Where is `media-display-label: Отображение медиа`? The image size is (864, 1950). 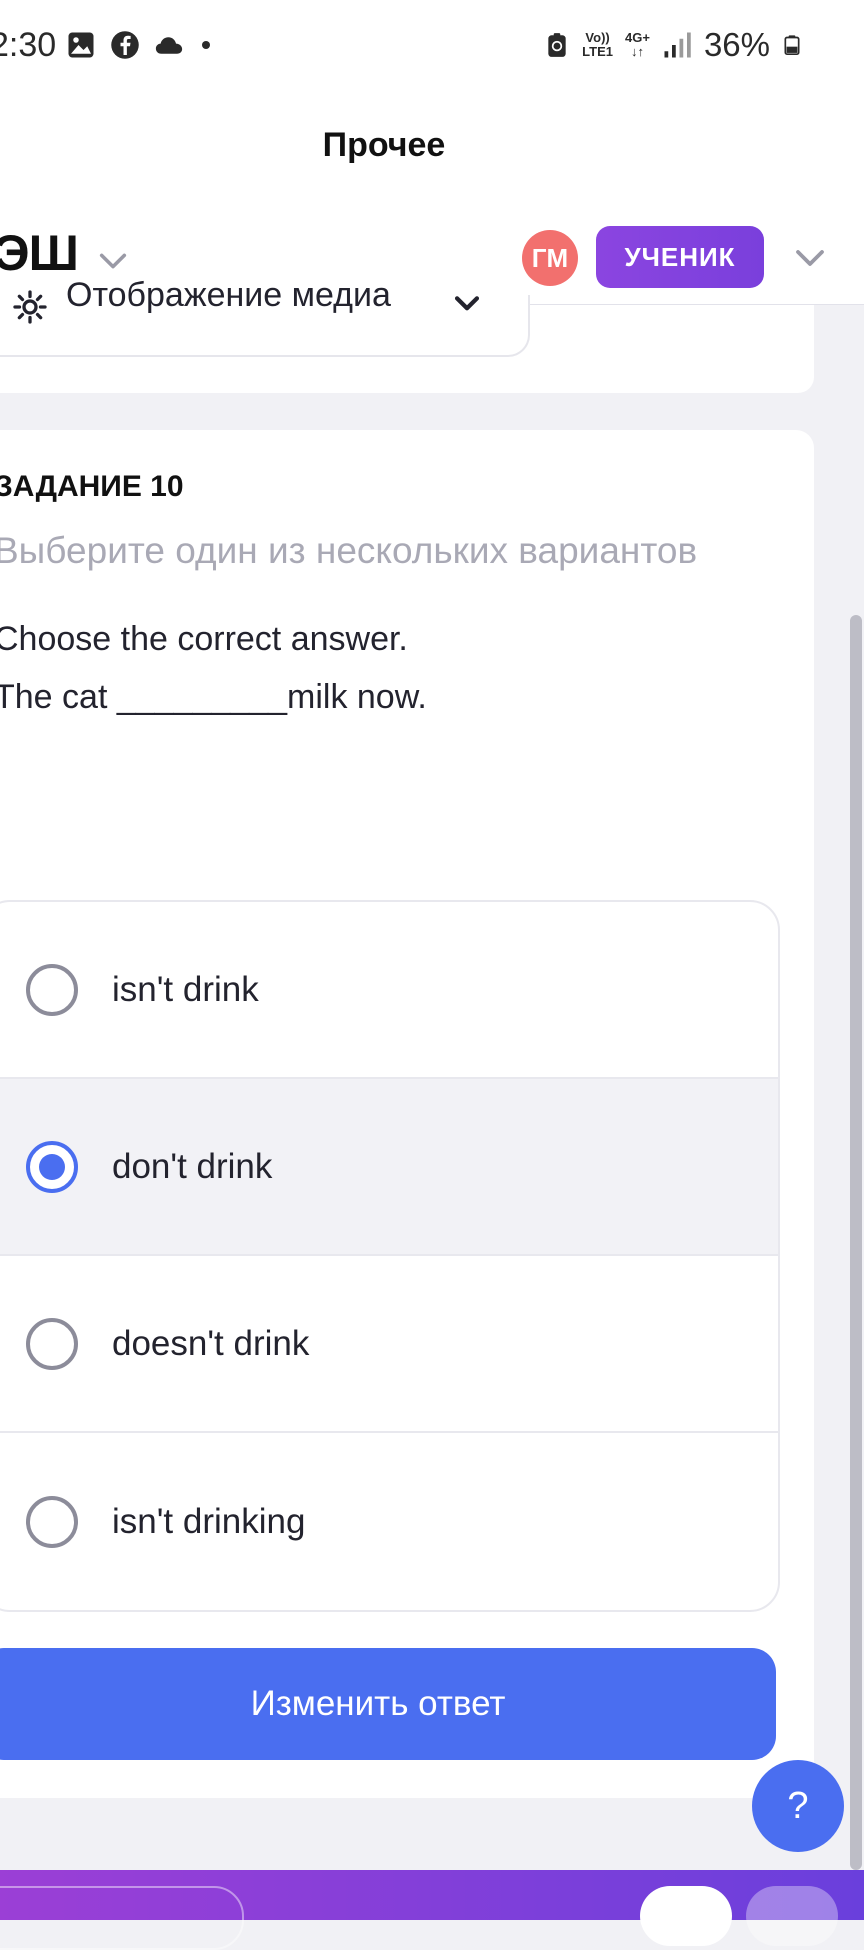
media-display-label: Отображение медиа is located at coordinates (228, 295).